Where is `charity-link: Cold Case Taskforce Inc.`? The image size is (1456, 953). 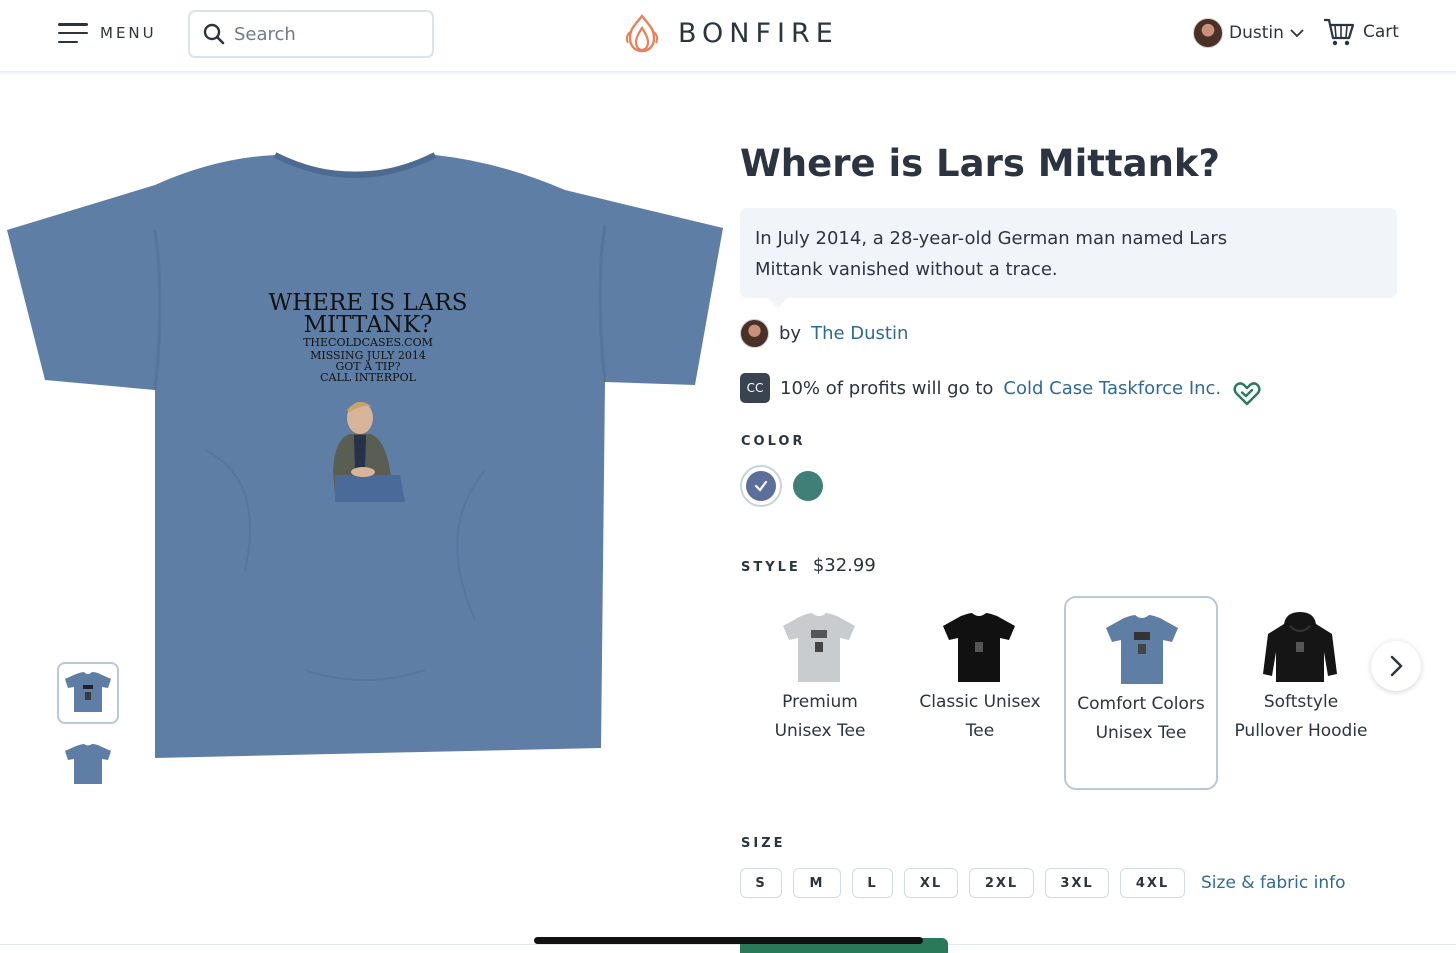
charity-link: Cold Case Taskforce Inc. is located at coordinates (1112, 388).